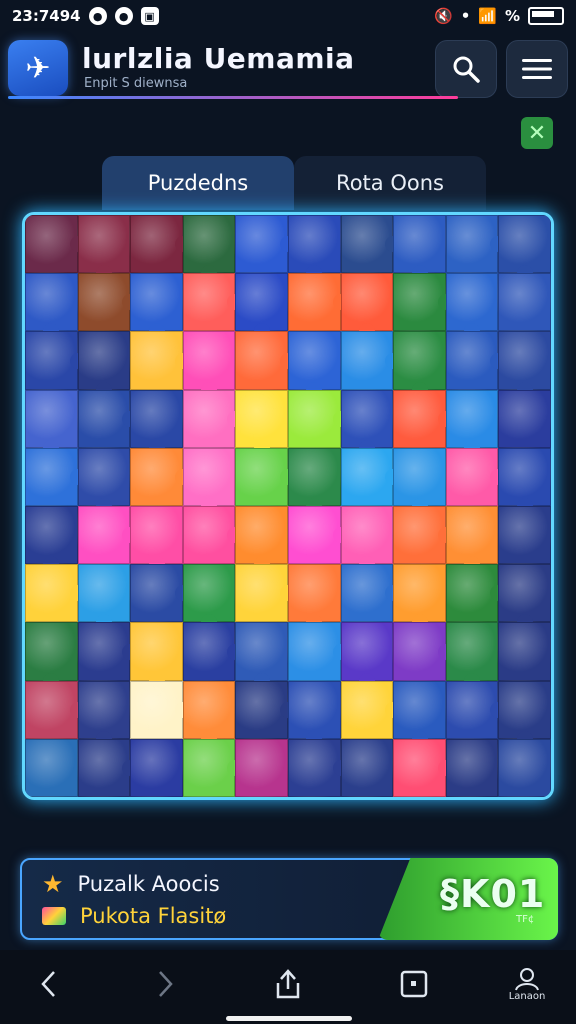  Describe the element at coordinates (148, 884) in the screenshot. I see `pieces-label: Puzalk Aoocis` at that location.